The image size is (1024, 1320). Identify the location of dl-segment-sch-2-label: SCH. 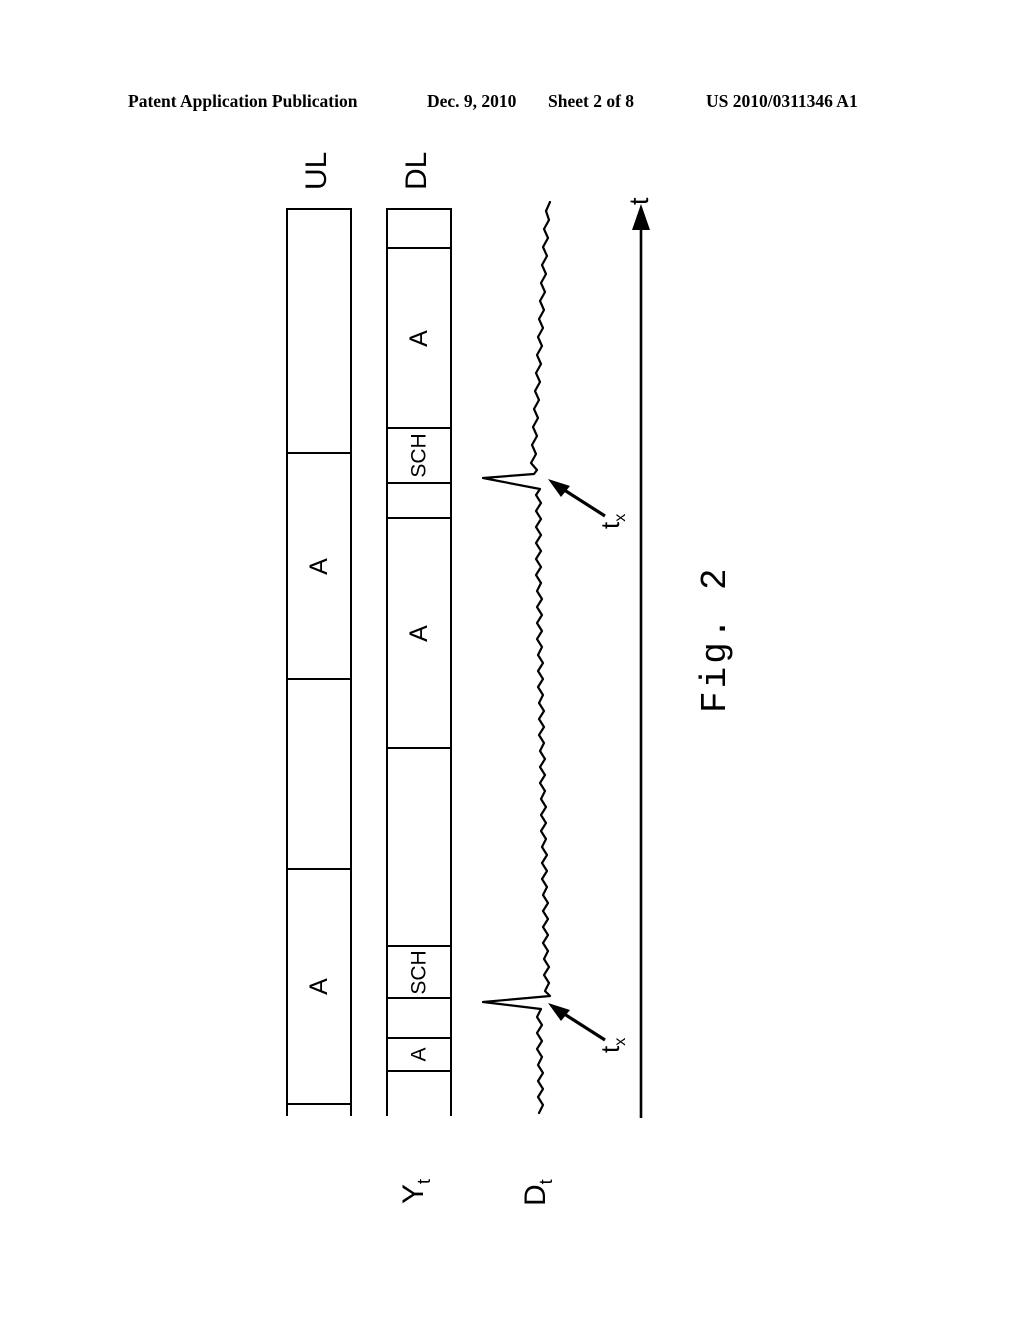
(419, 972).